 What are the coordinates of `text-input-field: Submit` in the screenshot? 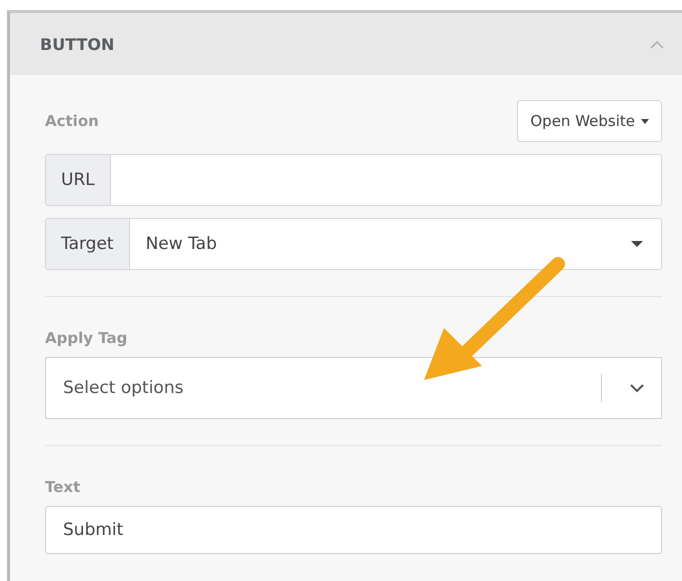 It's located at (353, 530).